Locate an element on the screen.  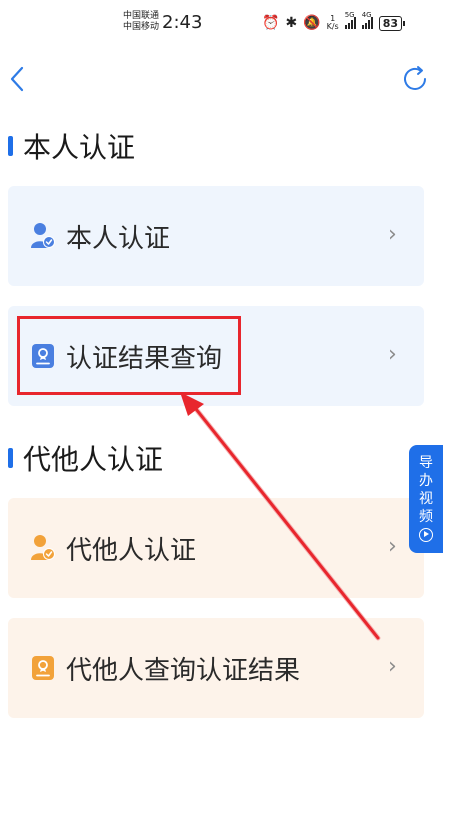
back-button is located at coordinates (18, 79).